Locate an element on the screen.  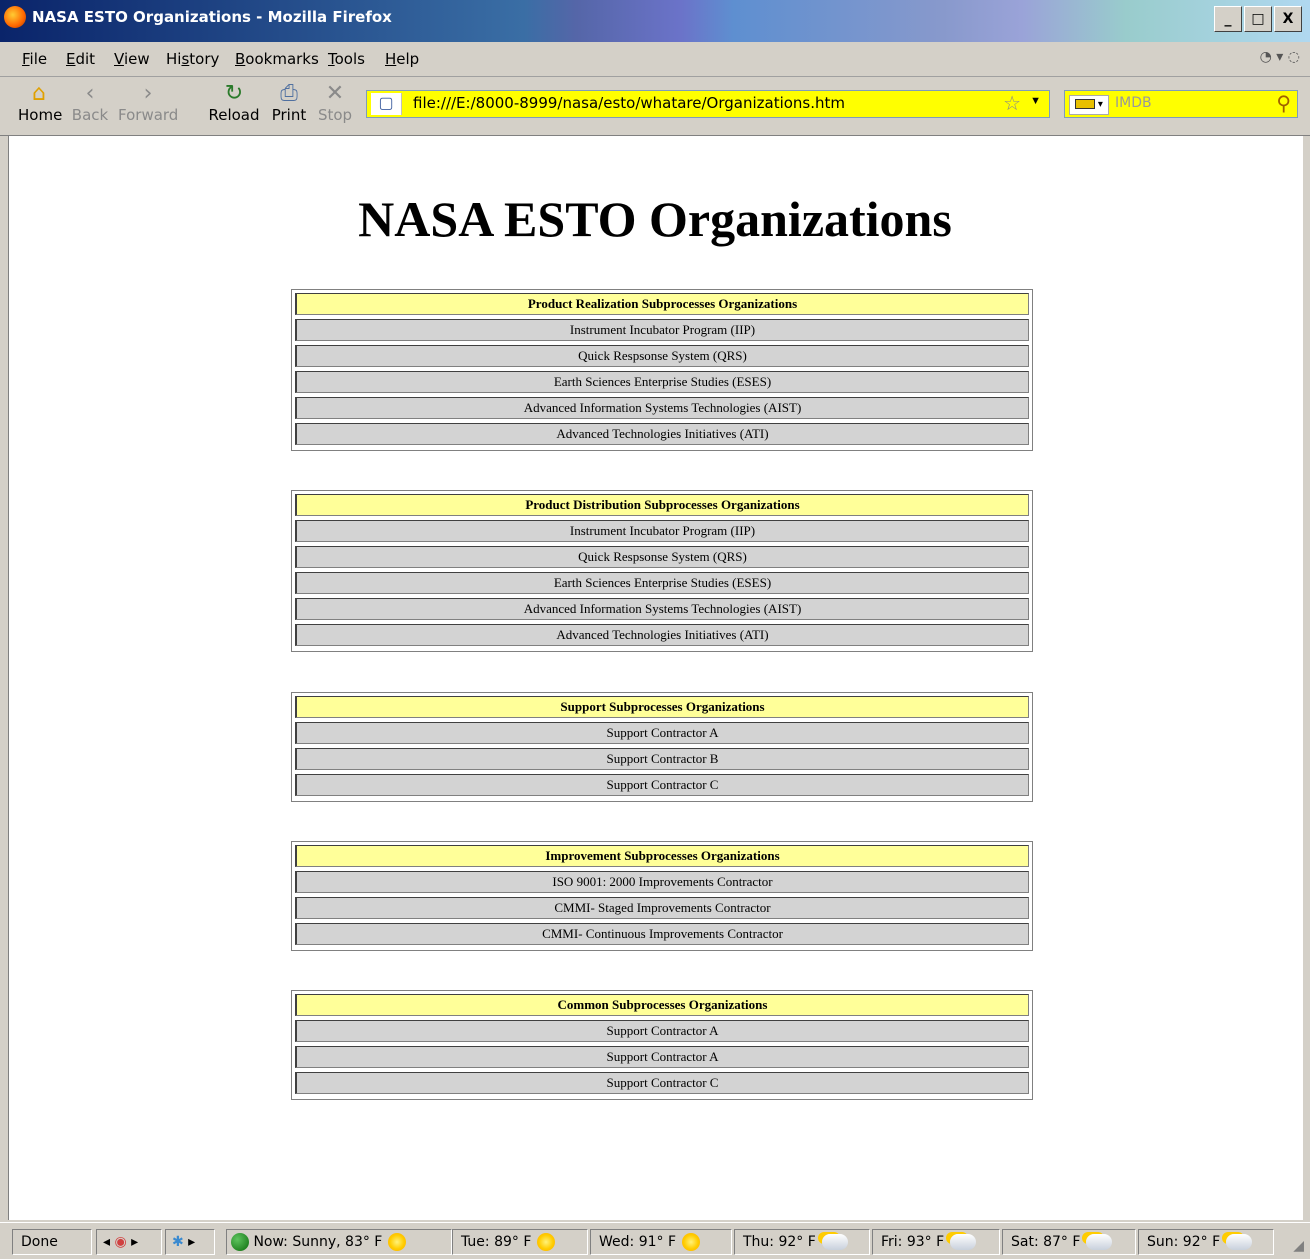
minimize-button: _ is located at coordinates (1228, 19).